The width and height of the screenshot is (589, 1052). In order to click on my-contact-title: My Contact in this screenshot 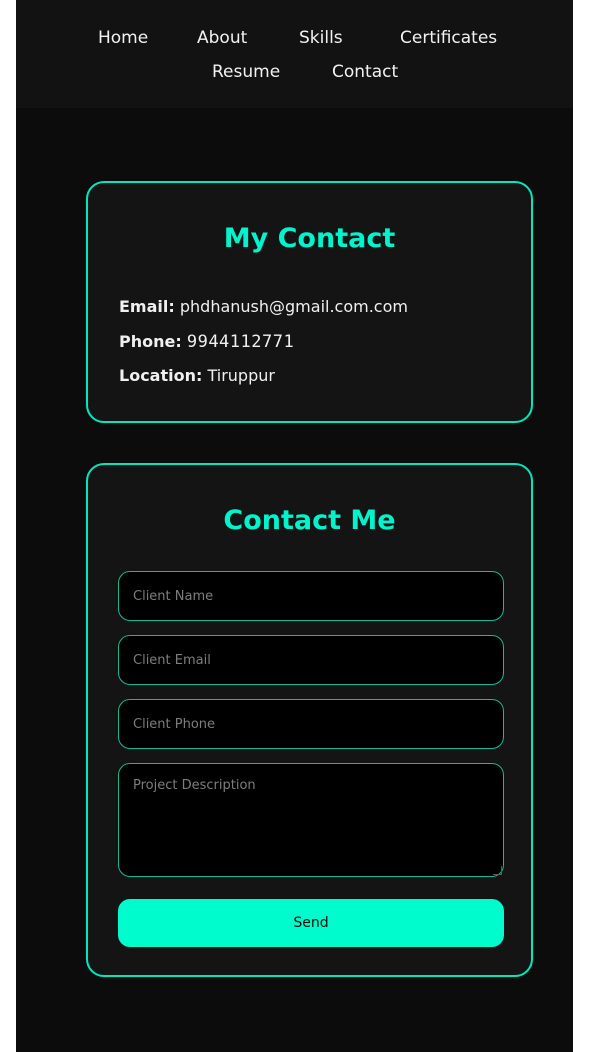, I will do `click(309, 238)`.